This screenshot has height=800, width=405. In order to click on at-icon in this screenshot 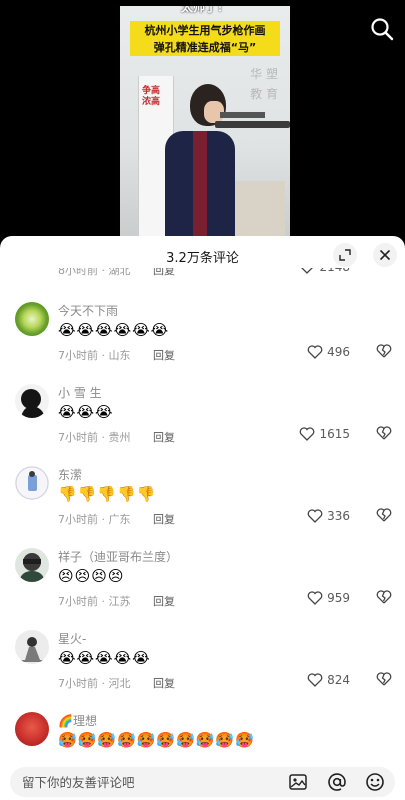, I will do `click(337, 782)`.